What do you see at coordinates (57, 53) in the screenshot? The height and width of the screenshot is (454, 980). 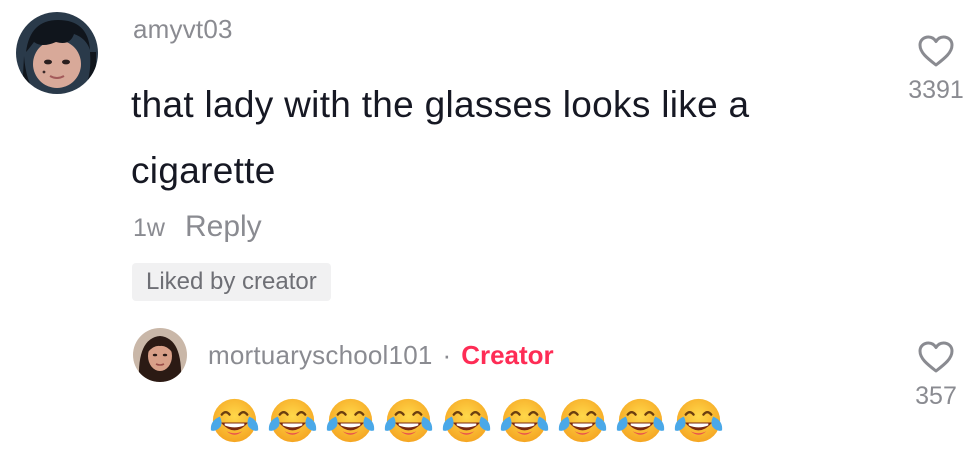 I see `commenter-avatar` at bounding box center [57, 53].